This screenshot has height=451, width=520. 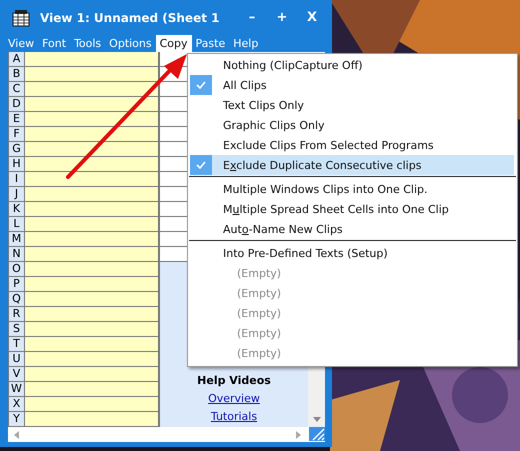 I want to click on row-header: X, so click(x=16, y=404).